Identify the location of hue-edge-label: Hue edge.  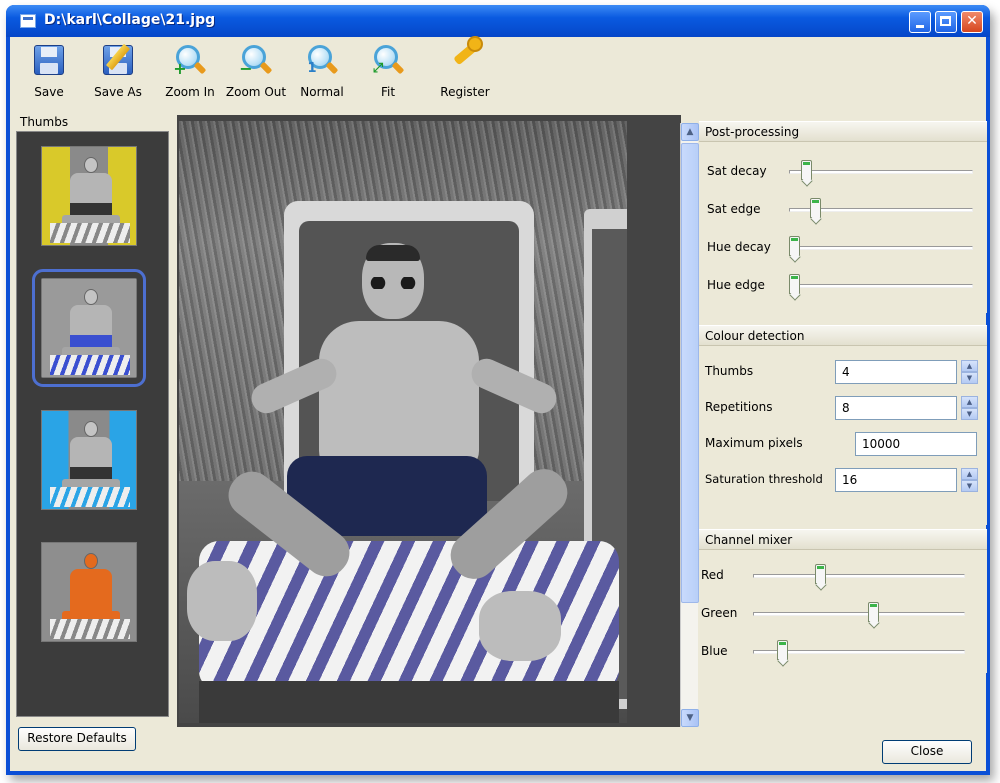
(736, 285).